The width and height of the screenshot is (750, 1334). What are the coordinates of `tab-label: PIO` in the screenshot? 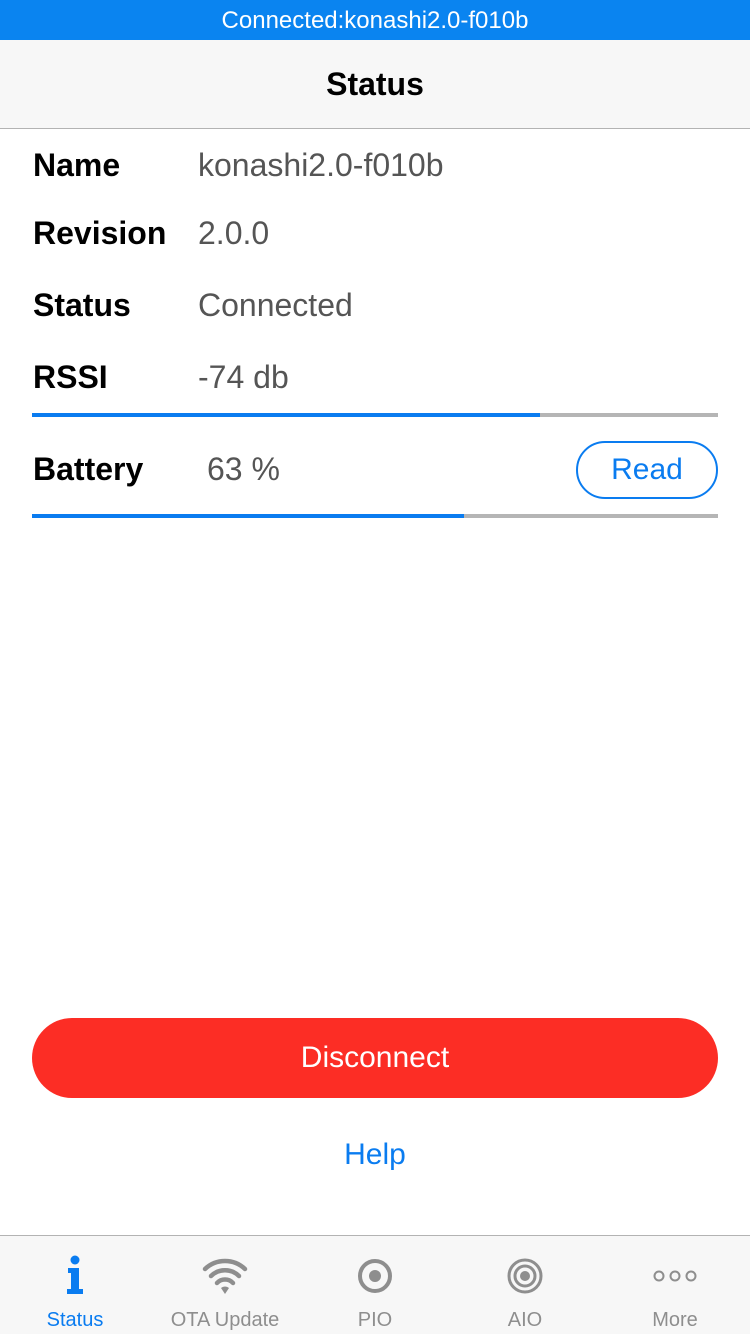 It's located at (375, 1320).